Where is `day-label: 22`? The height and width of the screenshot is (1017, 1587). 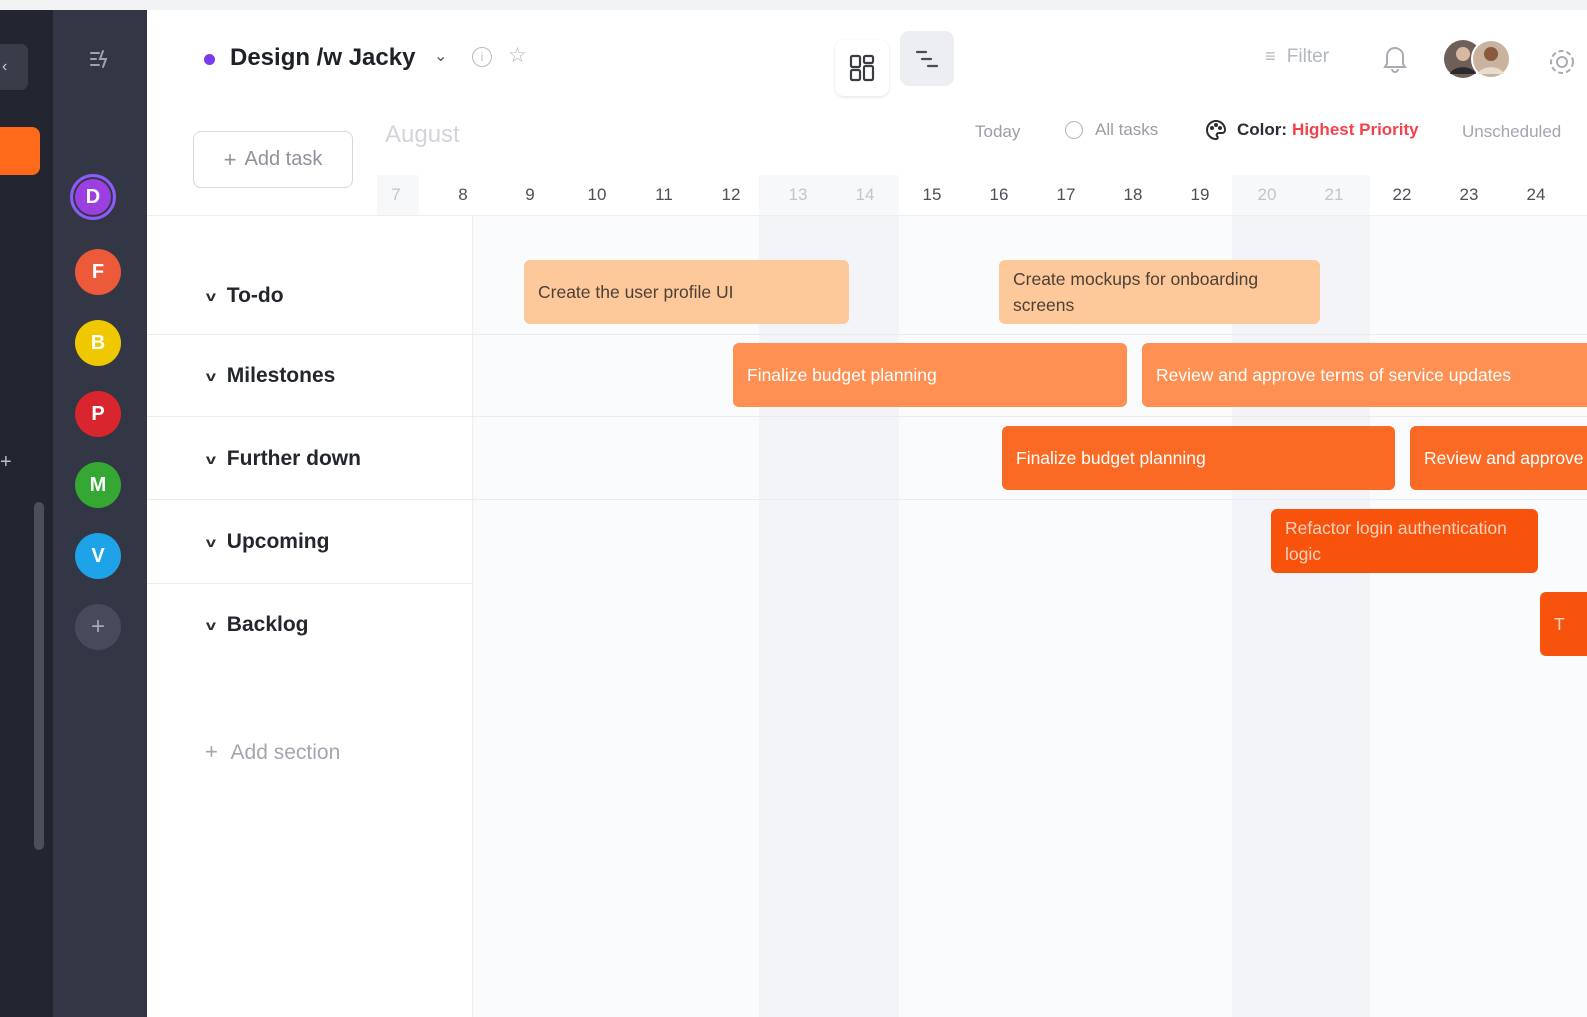 day-label: 22 is located at coordinates (1402, 194).